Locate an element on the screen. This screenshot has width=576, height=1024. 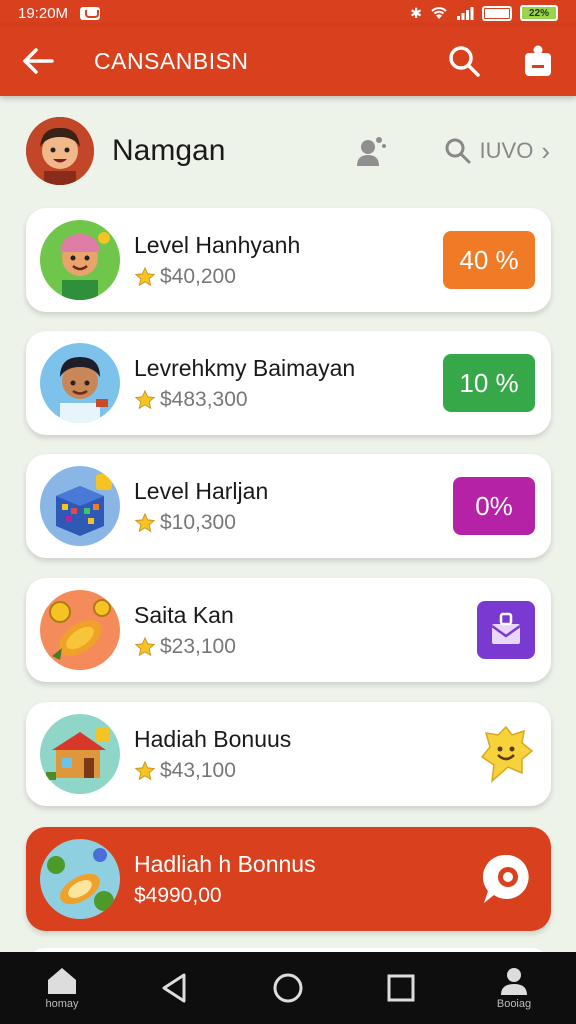
profile-row: Namgan IUVO › is located at coordinates (288, 151).